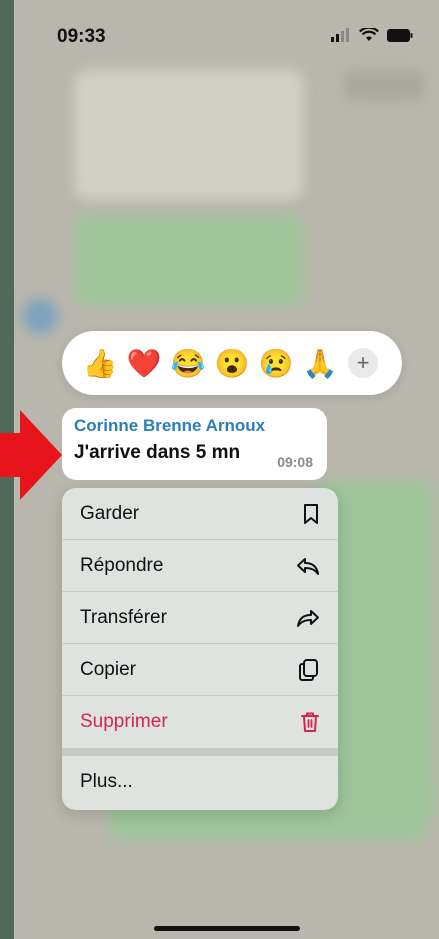  I want to click on menu-item-copier: Copier, so click(200, 670).